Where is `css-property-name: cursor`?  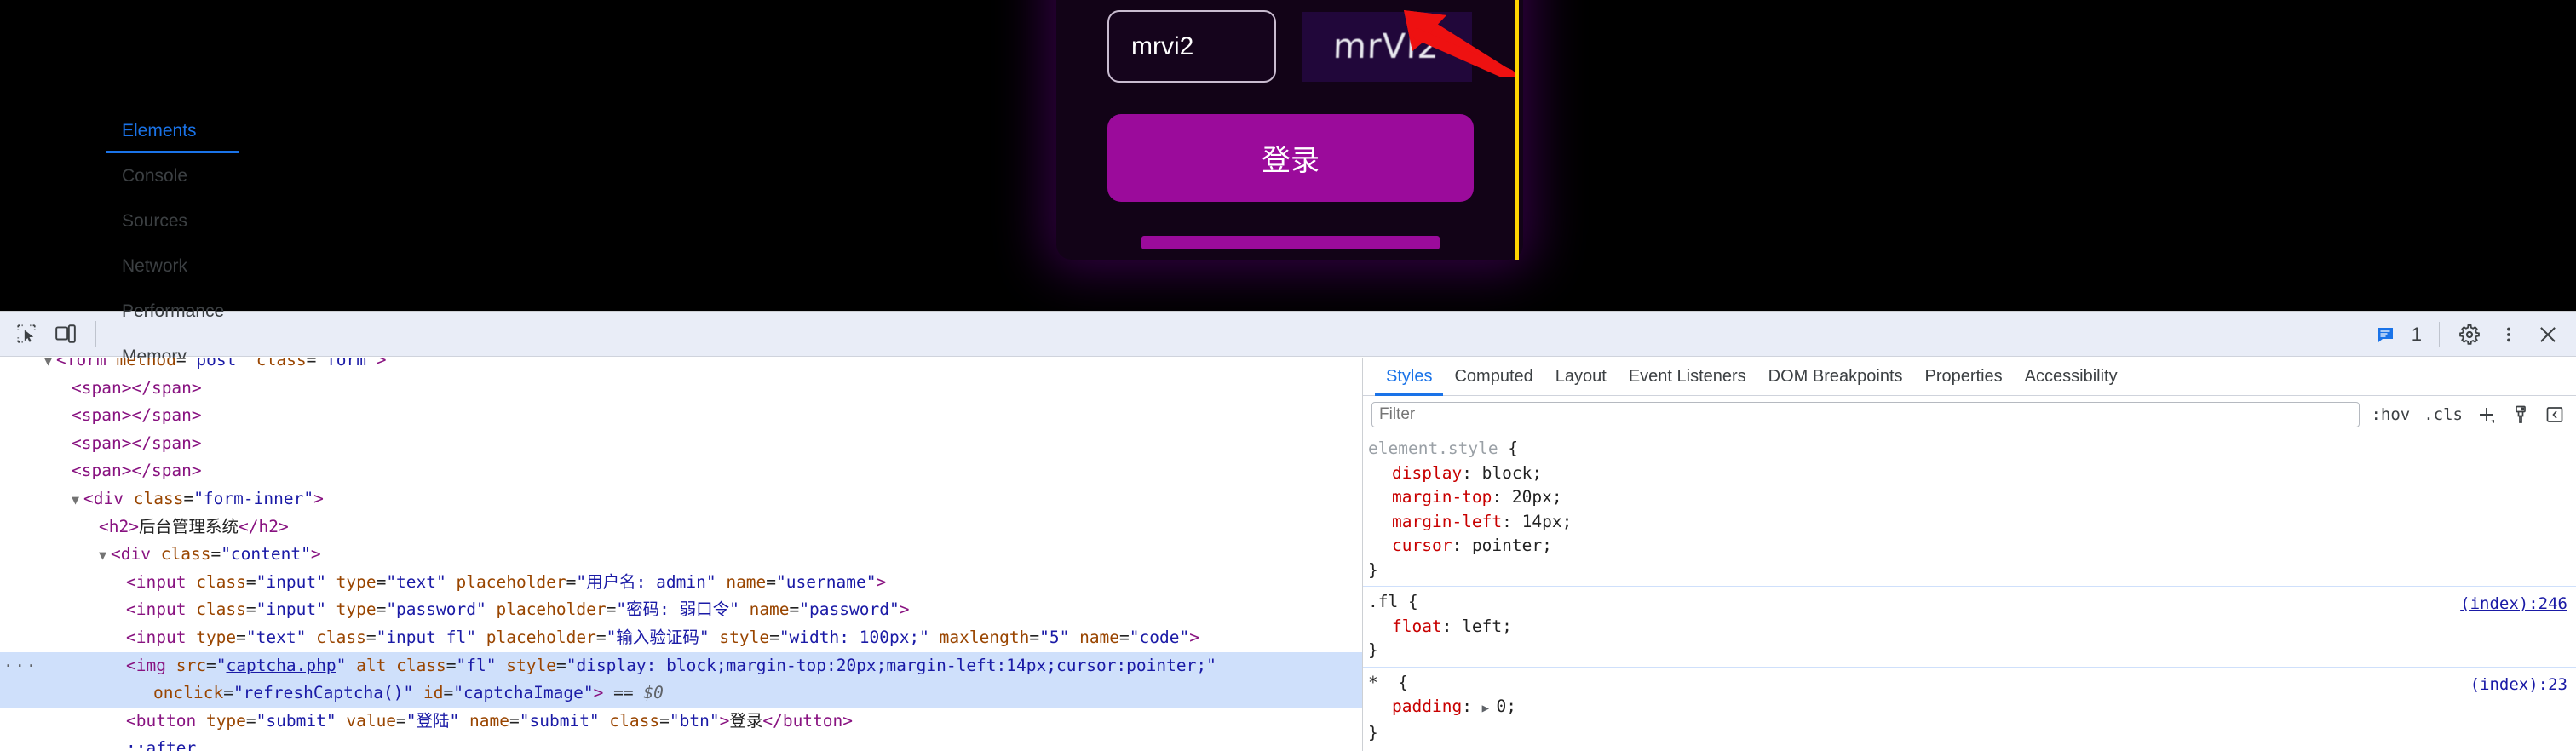
css-property-name: cursor is located at coordinates (1410, 545).